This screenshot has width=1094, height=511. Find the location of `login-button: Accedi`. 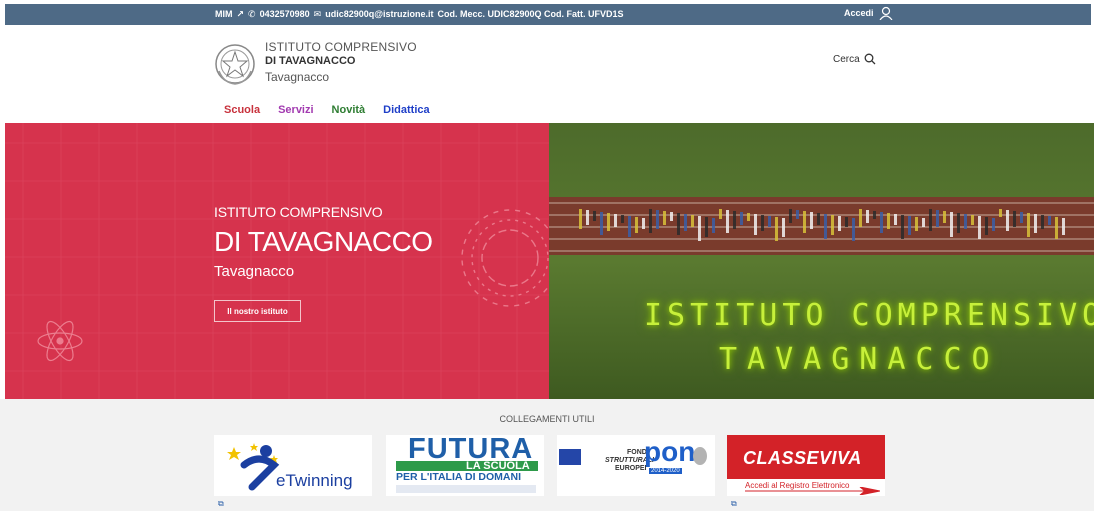

login-button: Accedi is located at coordinates (868, 13).